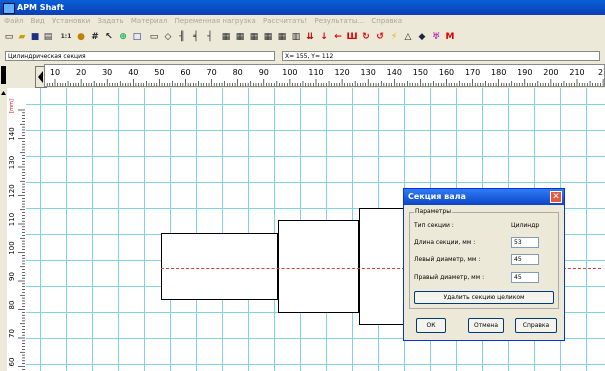 The height and width of the screenshot is (371, 605). Describe the element at coordinates (550, 72) in the screenshot. I see `h-ruler-label: 200` at that location.